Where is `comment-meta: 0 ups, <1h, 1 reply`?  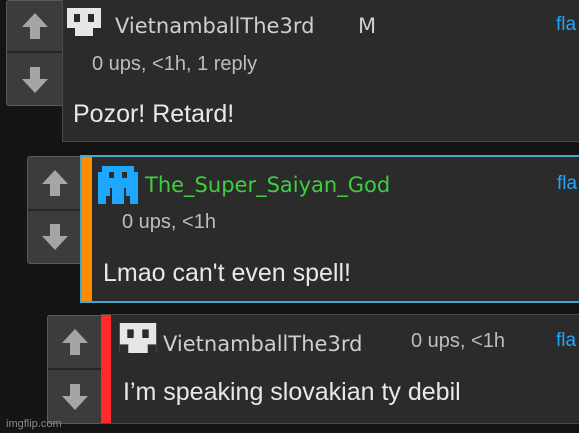
comment-meta: 0 ups, <1h, 1 reply is located at coordinates (175, 64).